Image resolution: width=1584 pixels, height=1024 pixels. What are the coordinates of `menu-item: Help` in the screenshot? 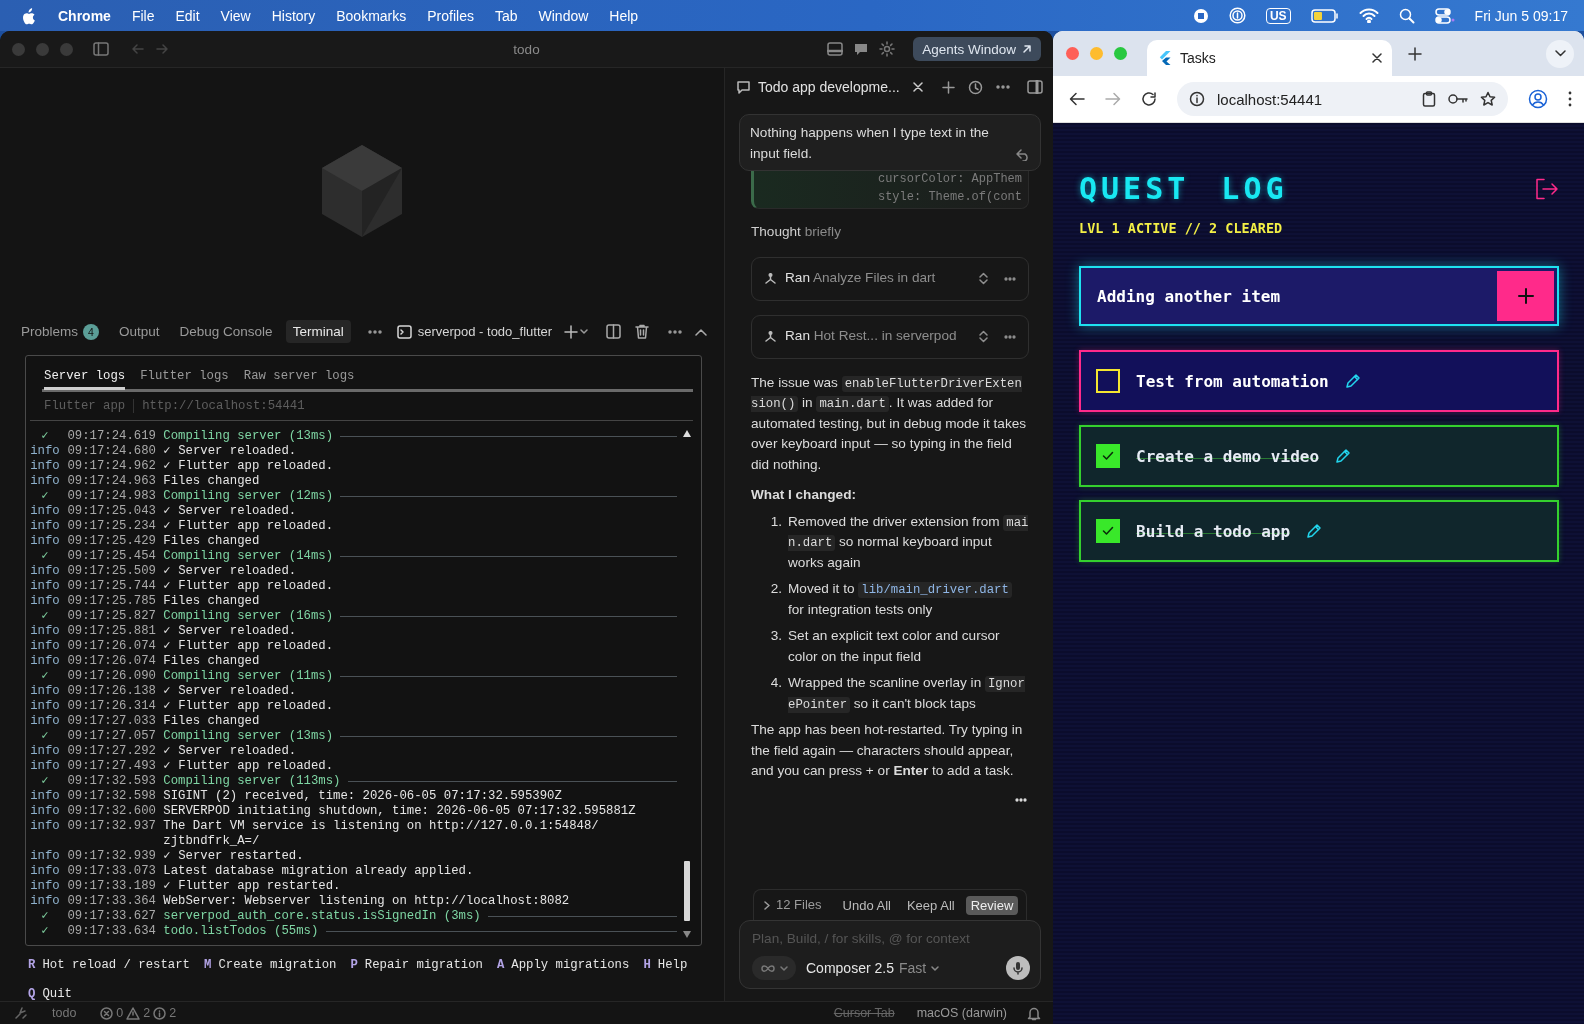 It's located at (624, 15).